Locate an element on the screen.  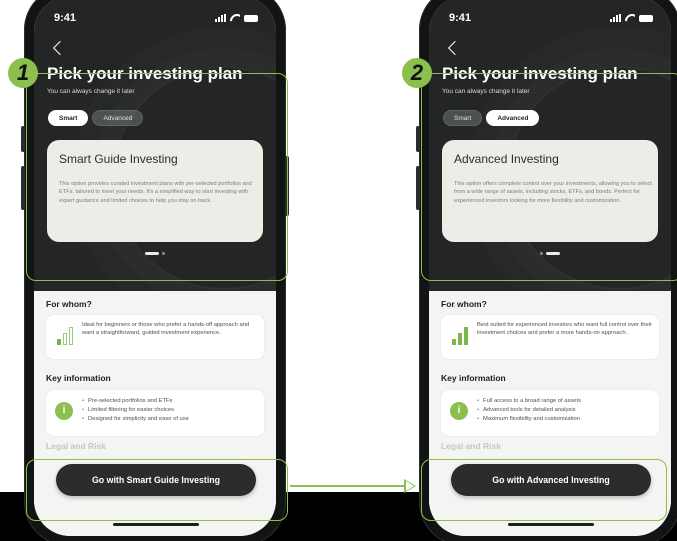
step-number-badge: 1 is located at coordinates (23, 73).